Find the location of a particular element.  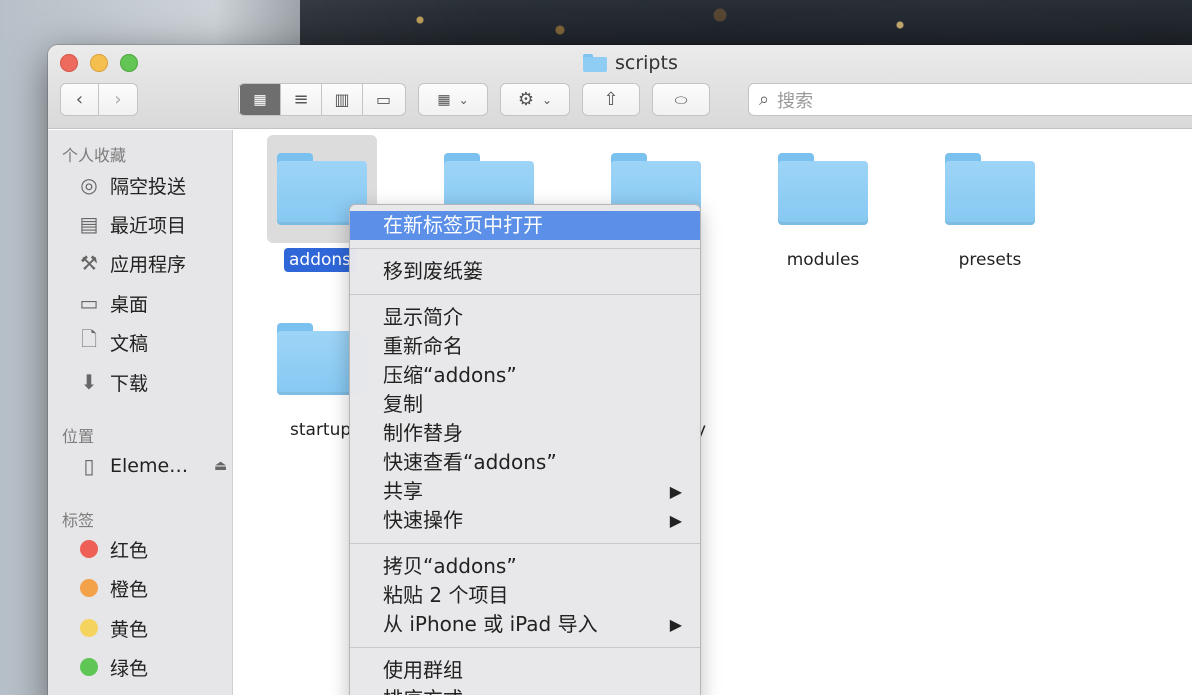

sidebar-item-recents: ▤ 最近项目 is located at coordinates (131, 224).